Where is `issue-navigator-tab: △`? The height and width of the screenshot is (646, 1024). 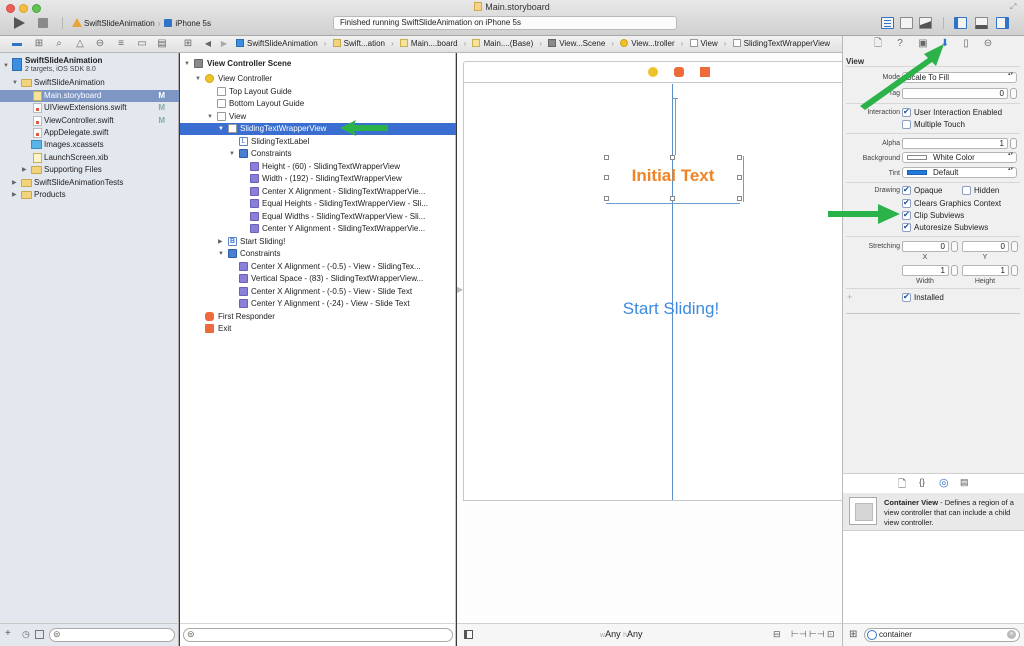
issue-navigator-tab: △ is located at coordinates (80, 44).